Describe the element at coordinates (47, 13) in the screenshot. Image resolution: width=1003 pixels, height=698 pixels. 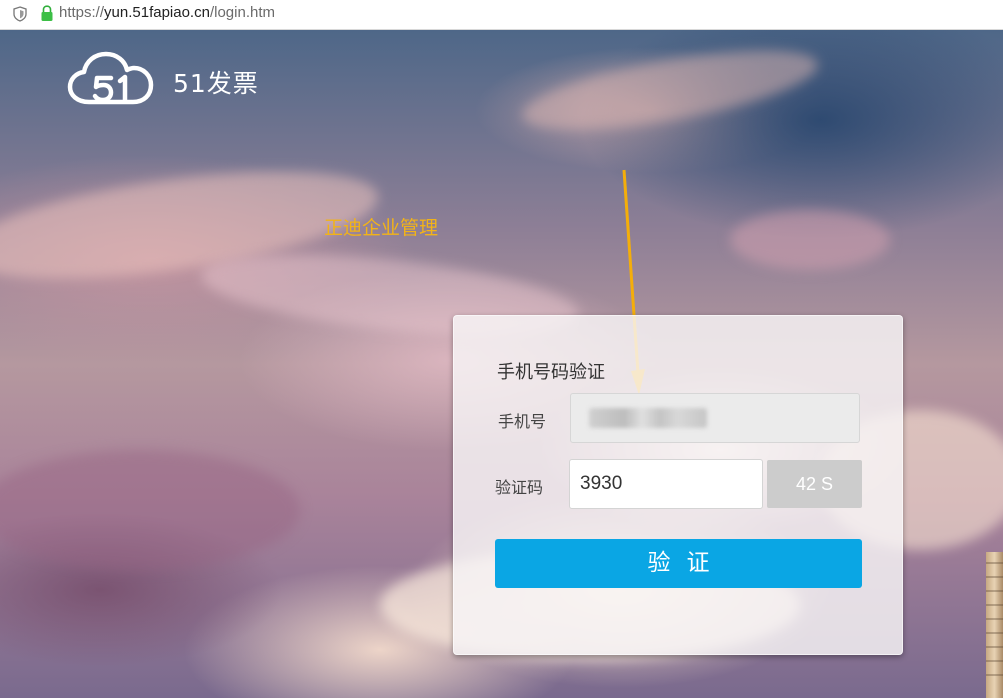
I see `lock-icon` at that location.